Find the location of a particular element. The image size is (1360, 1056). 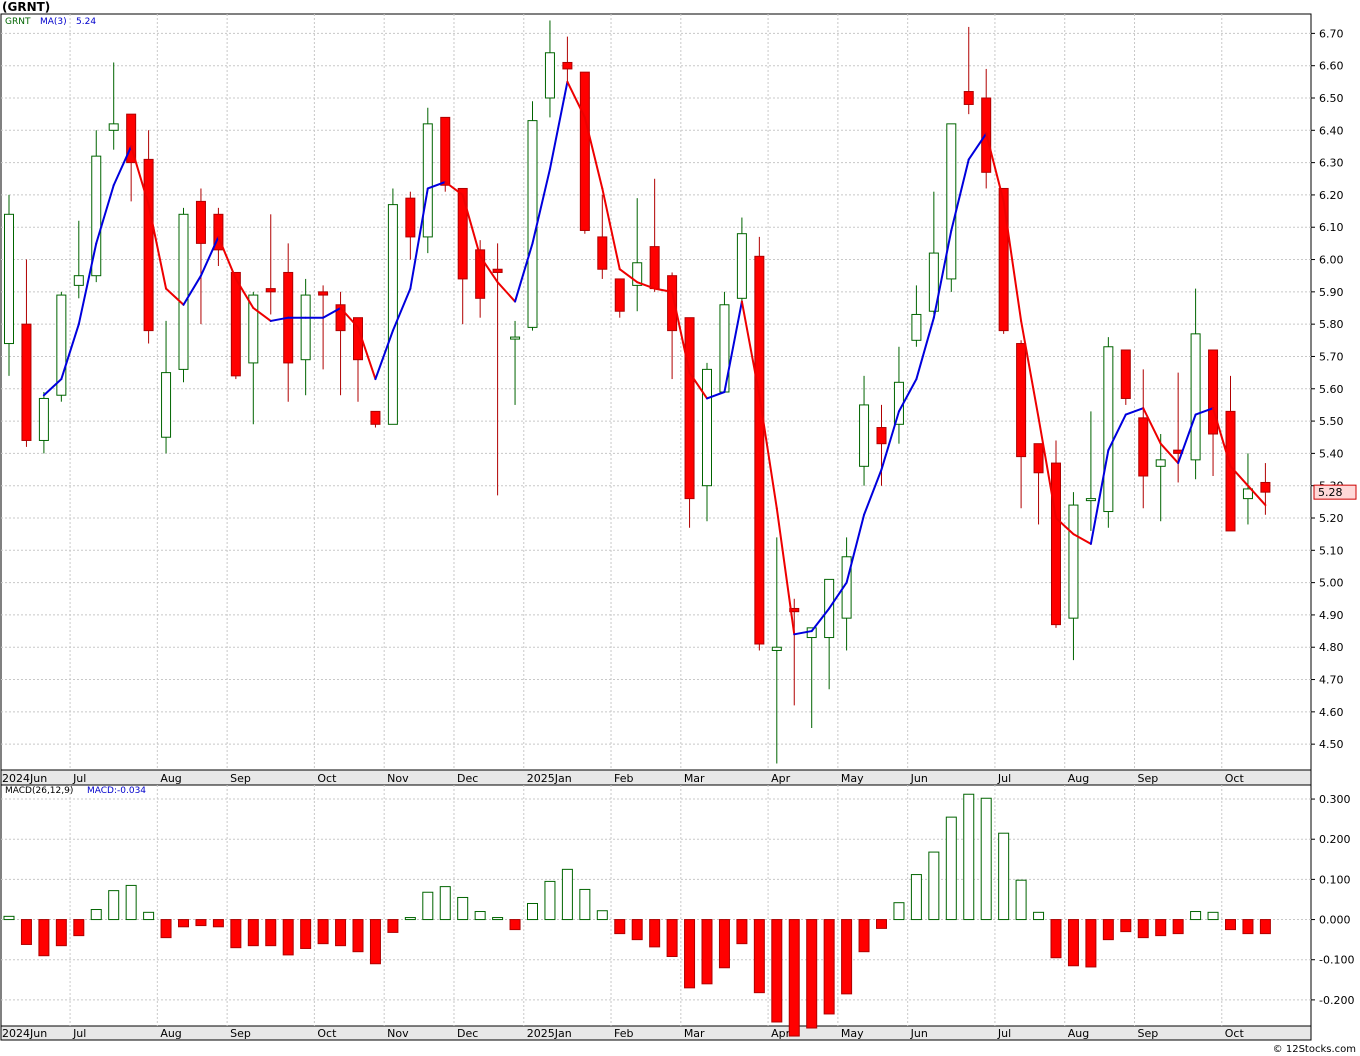

price-month-label: 2024Jun is located at coordinates (24, 778).